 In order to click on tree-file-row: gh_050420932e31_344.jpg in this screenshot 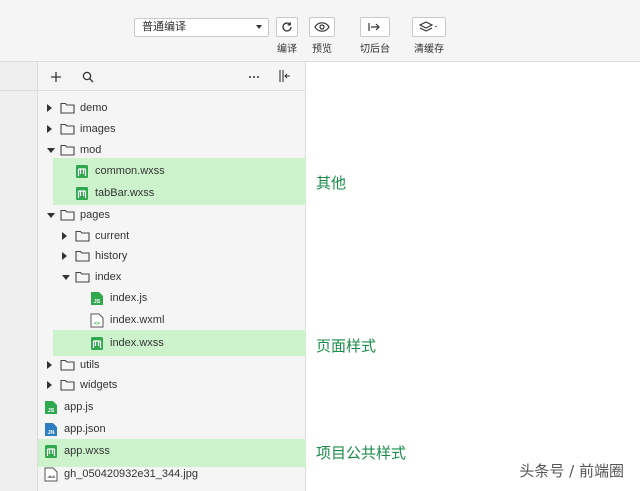, I will do `click(153, 474)`.